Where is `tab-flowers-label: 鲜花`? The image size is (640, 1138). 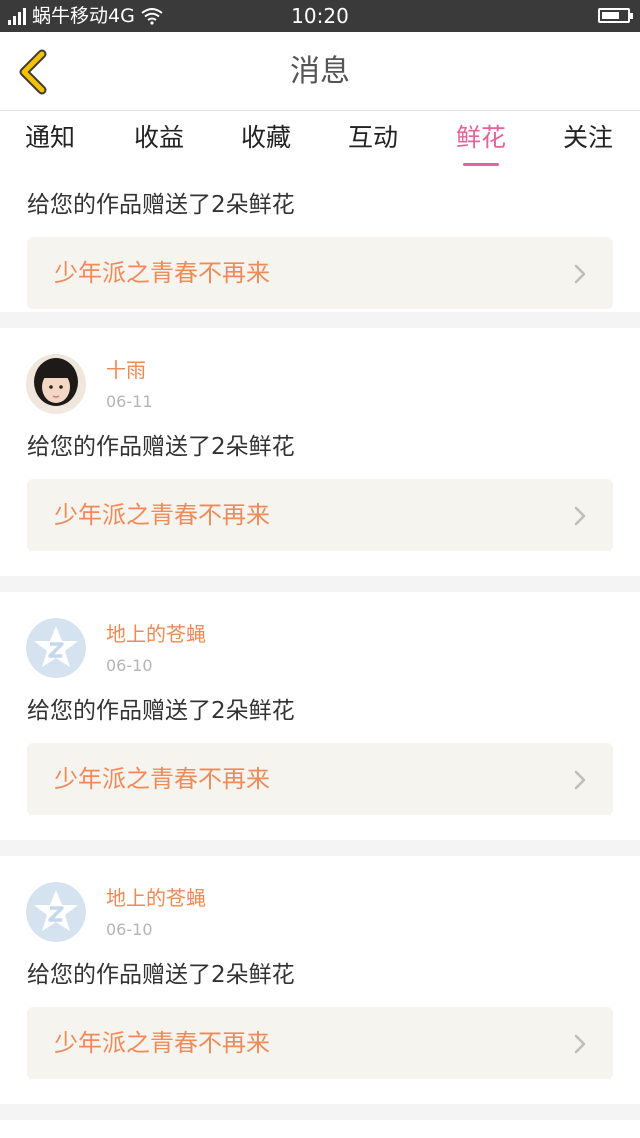 tab-flowers-label: 鲜花 is located at coordinates (481, 137).